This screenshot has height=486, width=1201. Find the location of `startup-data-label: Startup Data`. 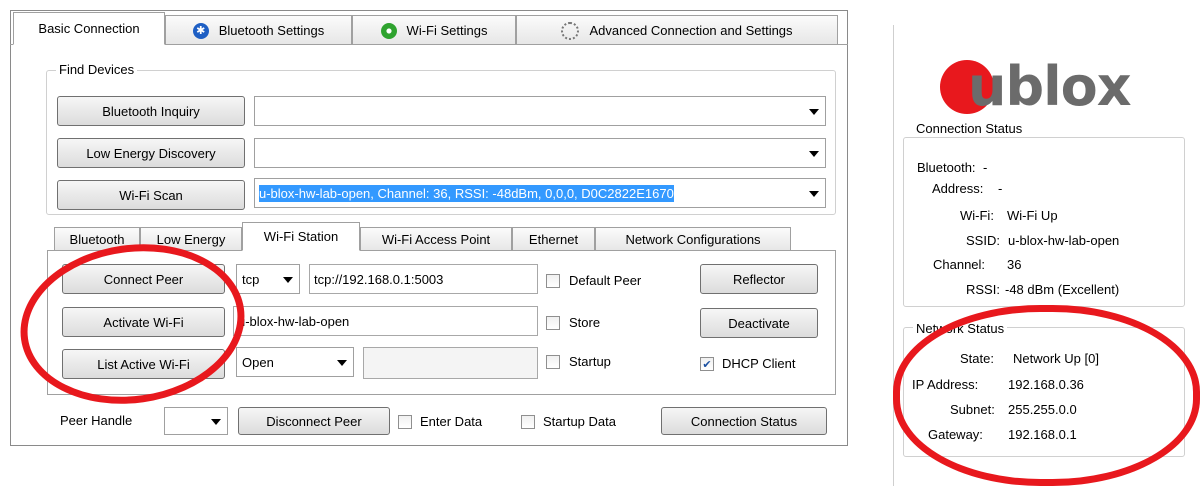

startup-data-label: Startup Data is located at coordinates (579, 421).